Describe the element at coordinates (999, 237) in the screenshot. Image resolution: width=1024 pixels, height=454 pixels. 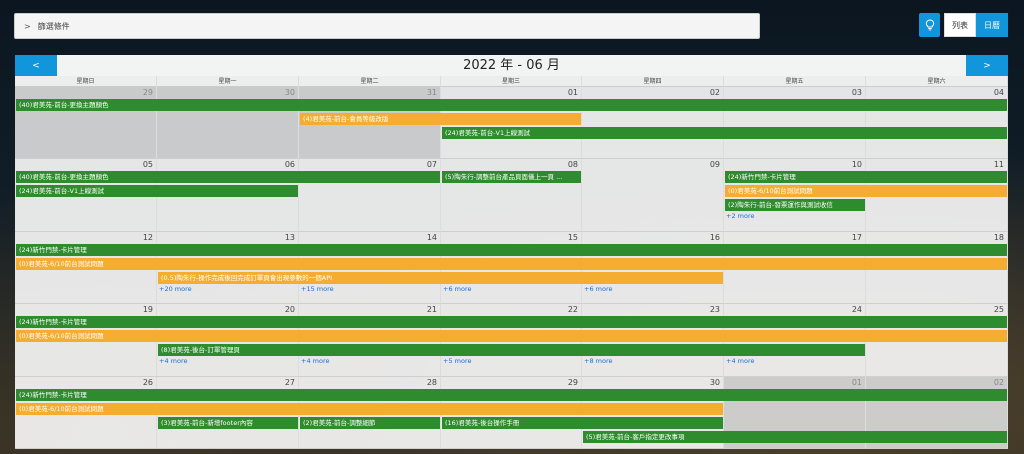
I see `day-number: 18` at that location.